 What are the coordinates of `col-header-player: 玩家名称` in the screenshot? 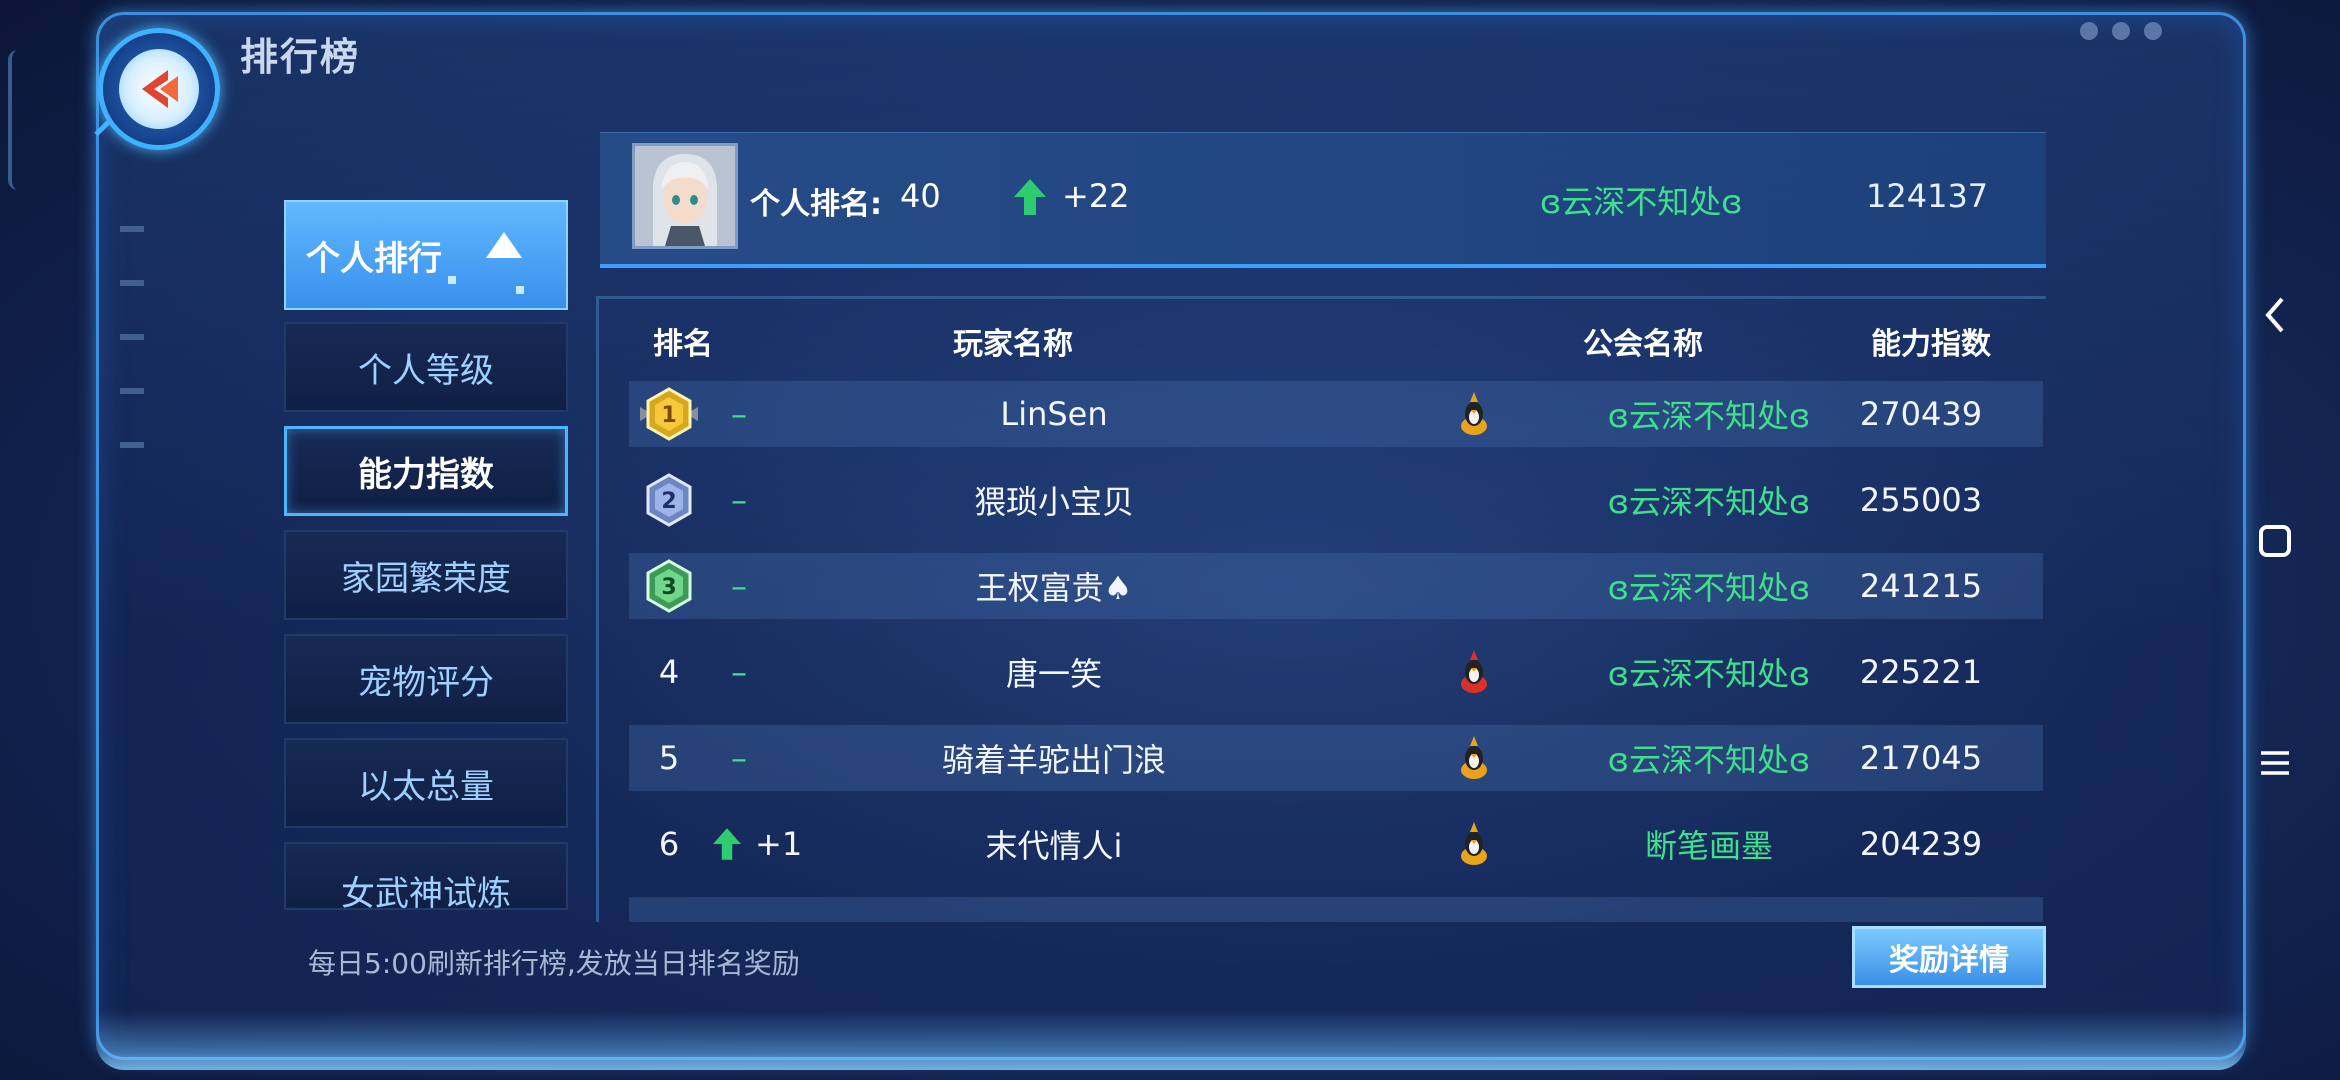 It's located at (1013, 344).